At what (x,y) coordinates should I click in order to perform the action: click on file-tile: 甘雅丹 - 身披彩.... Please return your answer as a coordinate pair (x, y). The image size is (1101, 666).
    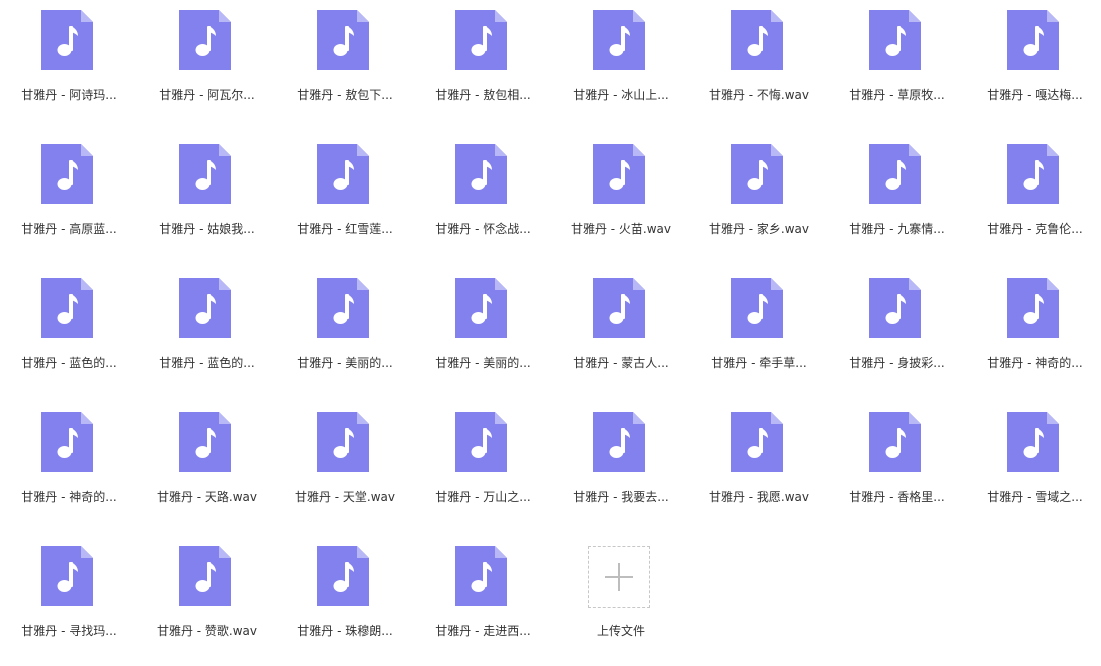
    Looking at the image, I should click on (897, 333).